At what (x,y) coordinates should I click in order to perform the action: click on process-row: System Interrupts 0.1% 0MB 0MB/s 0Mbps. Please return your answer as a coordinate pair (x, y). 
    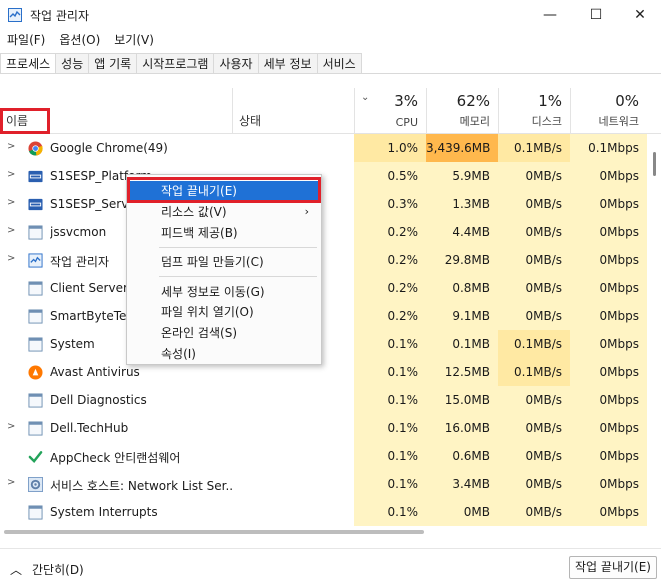
    Looking at the image, I should click on (330, 512).